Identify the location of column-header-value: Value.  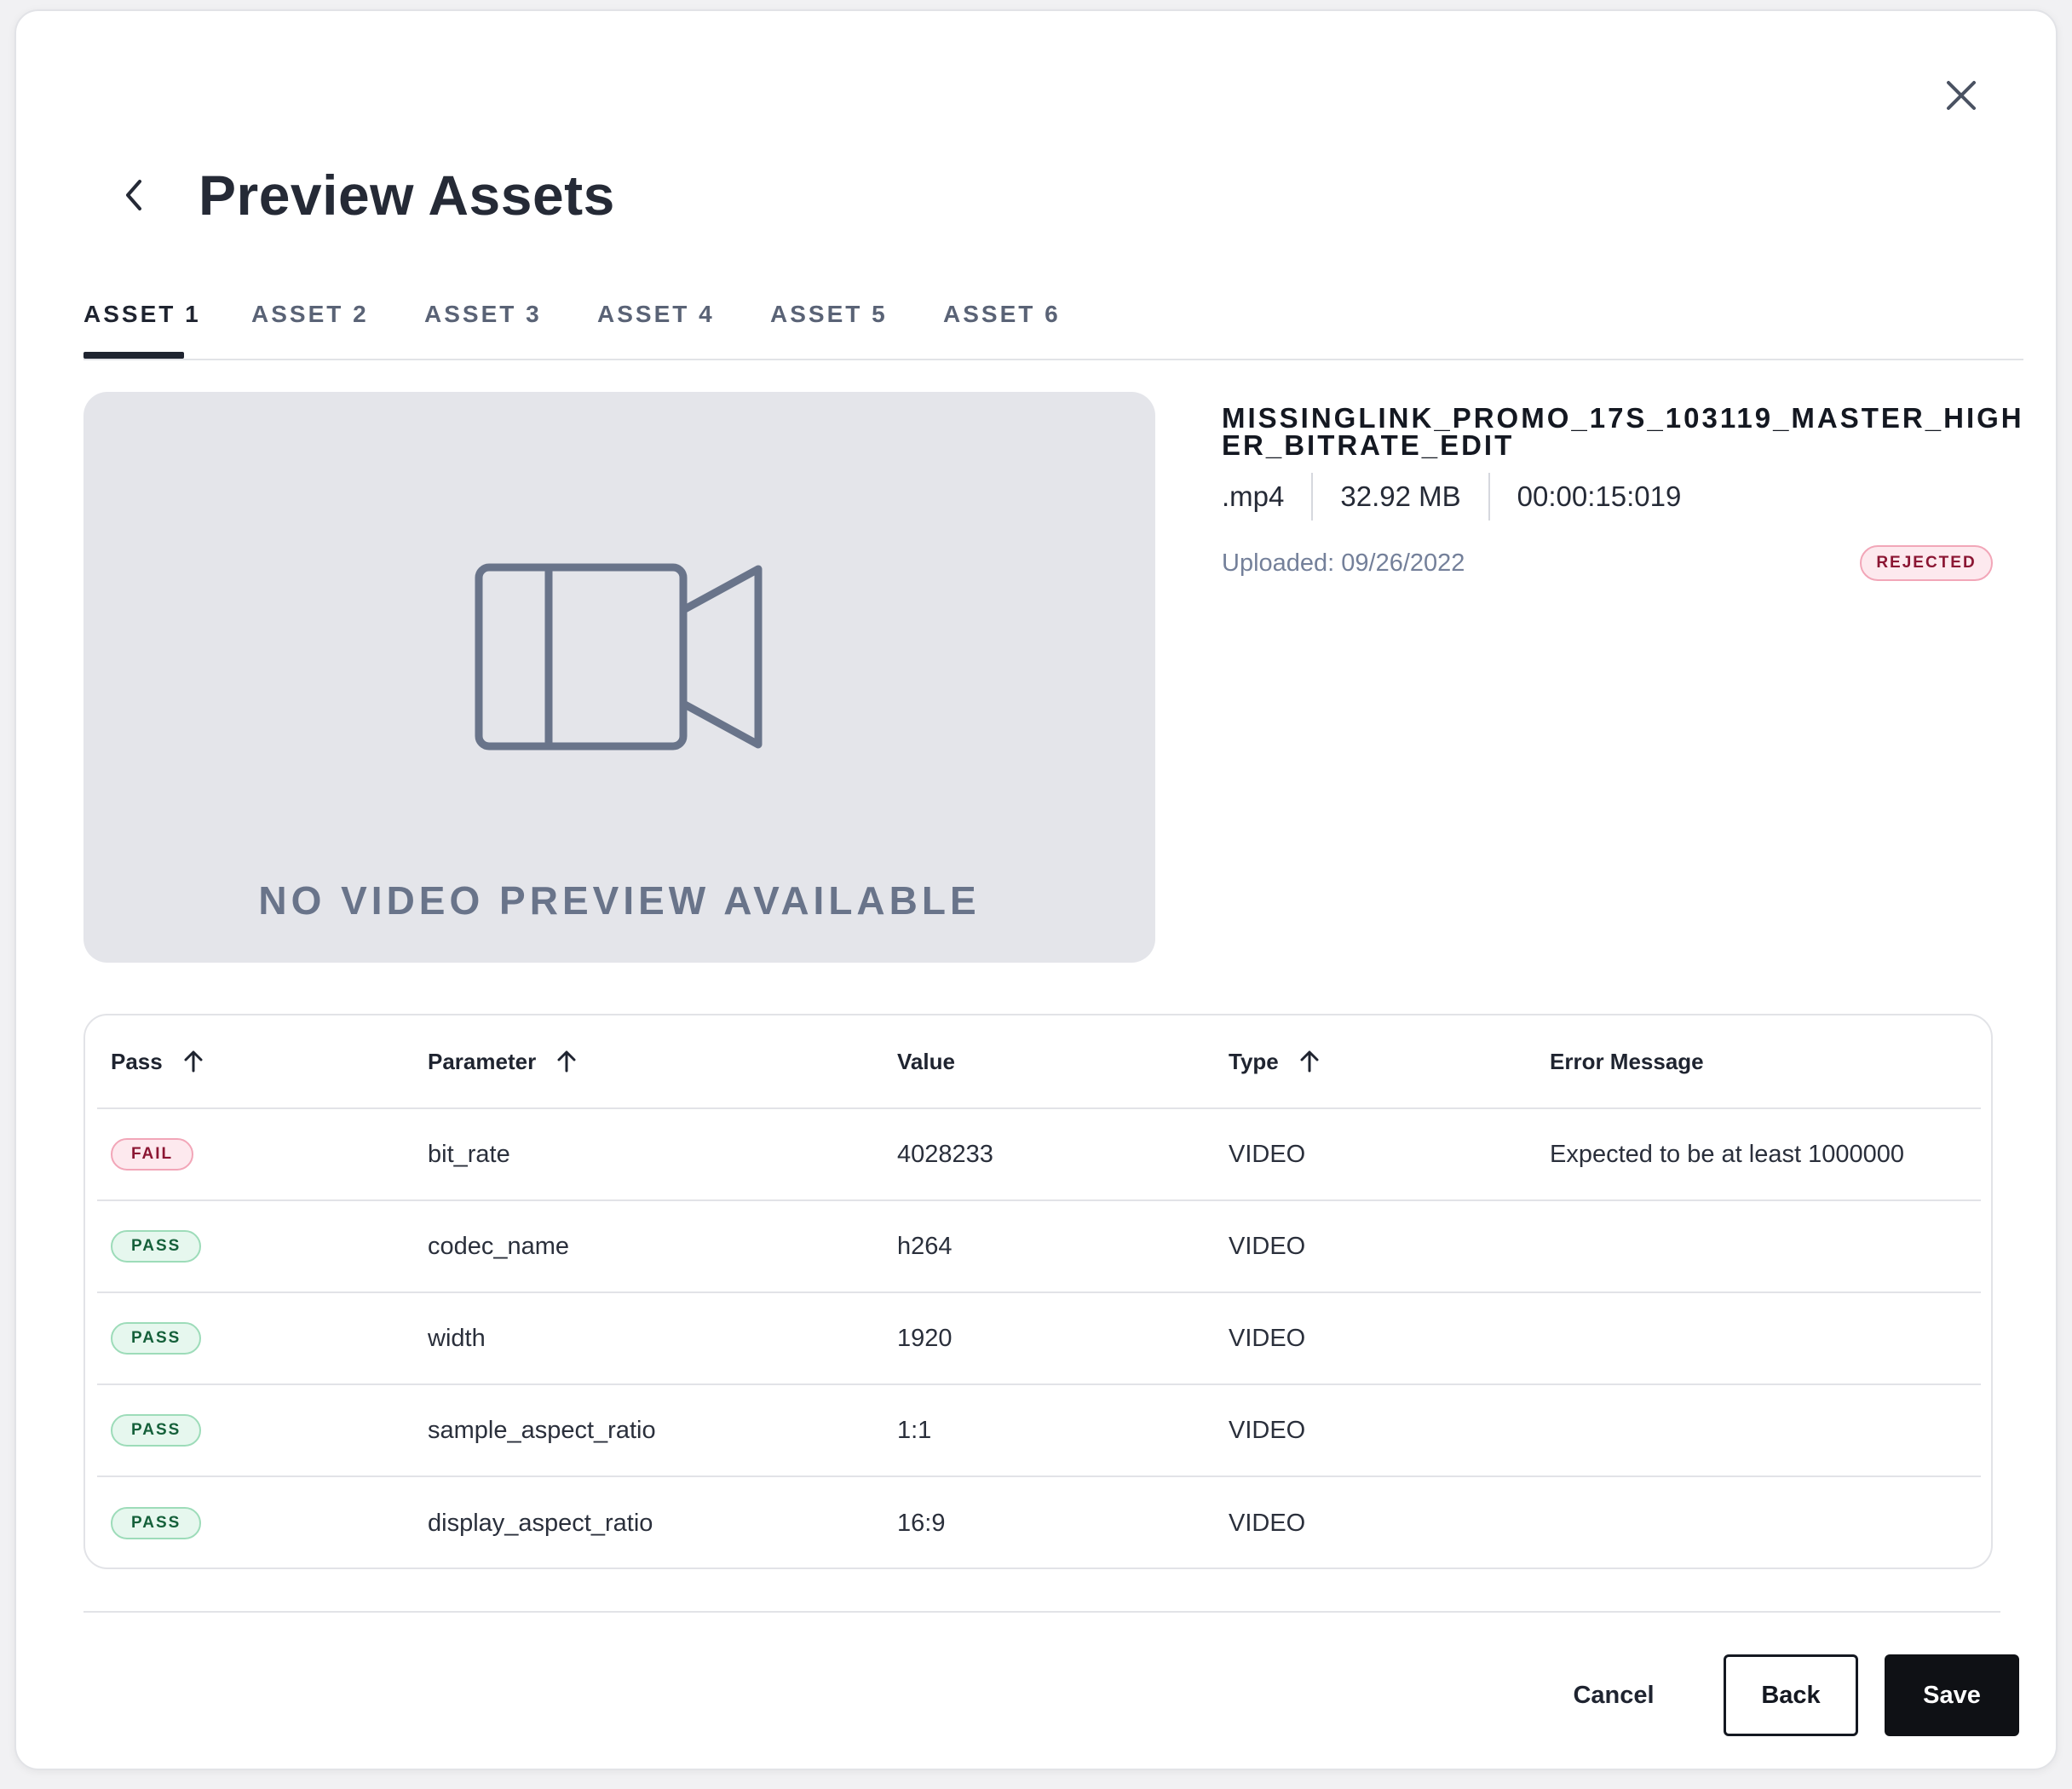
(926, 1061).